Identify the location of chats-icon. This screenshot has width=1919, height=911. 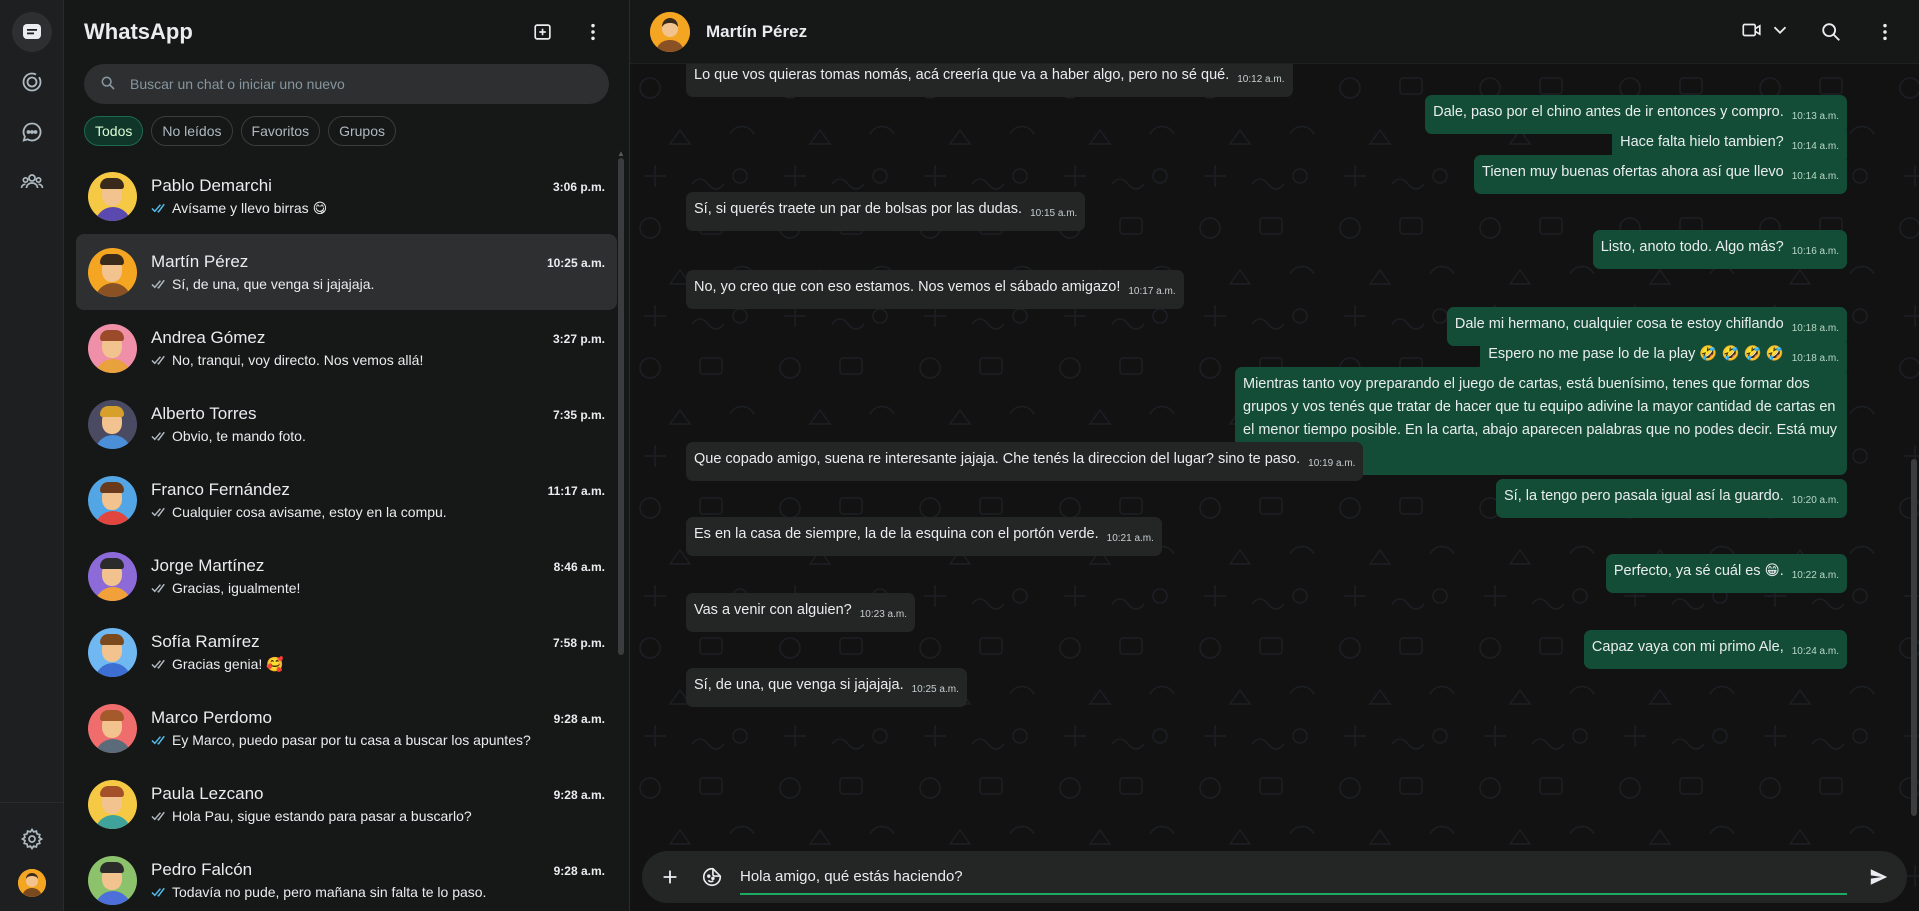
(31, 32).